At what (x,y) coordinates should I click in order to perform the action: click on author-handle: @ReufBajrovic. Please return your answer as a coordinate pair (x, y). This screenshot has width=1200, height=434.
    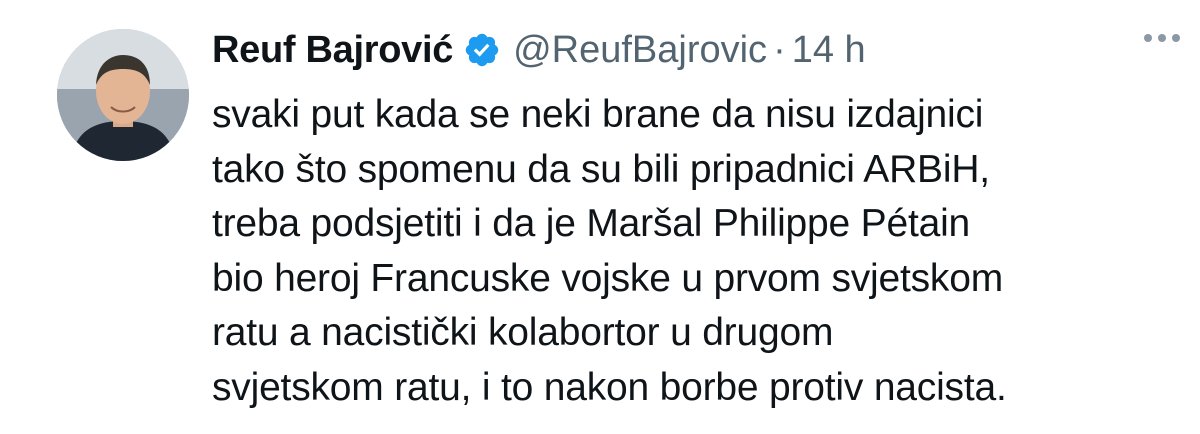
    Looking at the image, I should click on (640, 50).